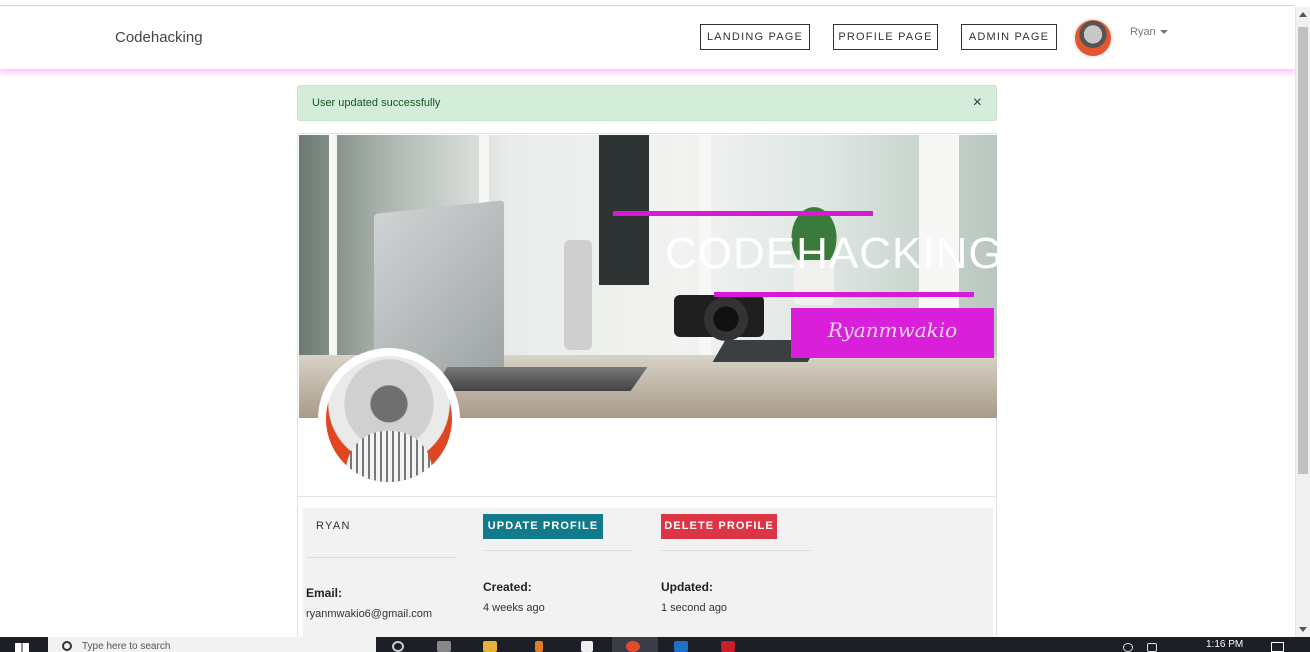  I want to click on taskbar-search-placeholder: Type here to search, so click(126, 646).